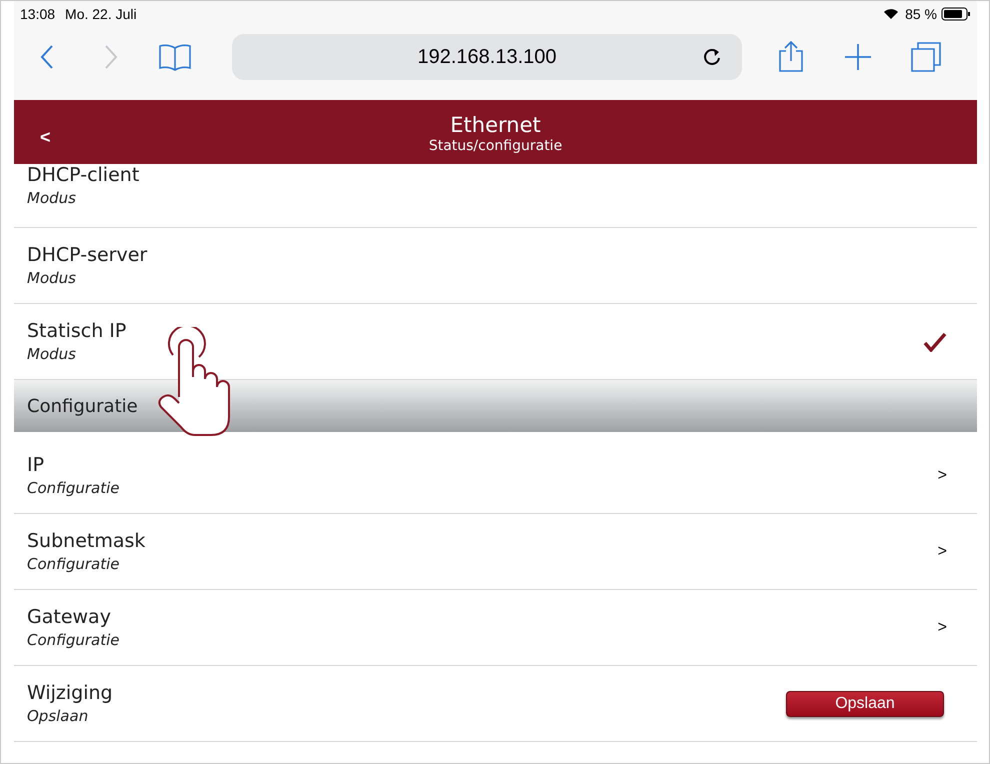 Image resolution: width=990 pixels, height=764 pixels. Describe the element at coordinates (86, 540) in the screenshot. I see `row-title: Subnetmask` at that location.